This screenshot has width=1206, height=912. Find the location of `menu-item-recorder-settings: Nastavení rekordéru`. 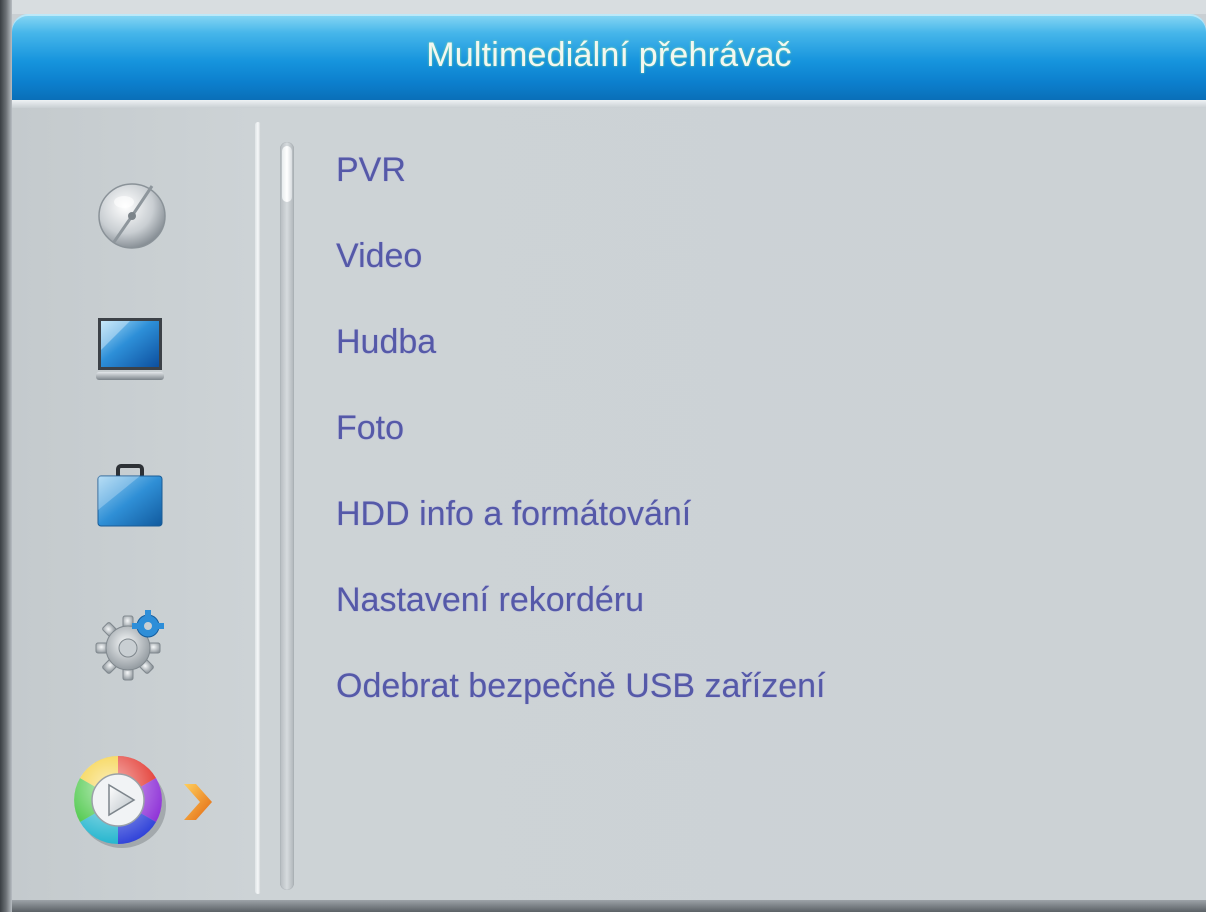

menu-item-recorder-settings: Nastavení rekordéru is located at coordinates (761, 613).